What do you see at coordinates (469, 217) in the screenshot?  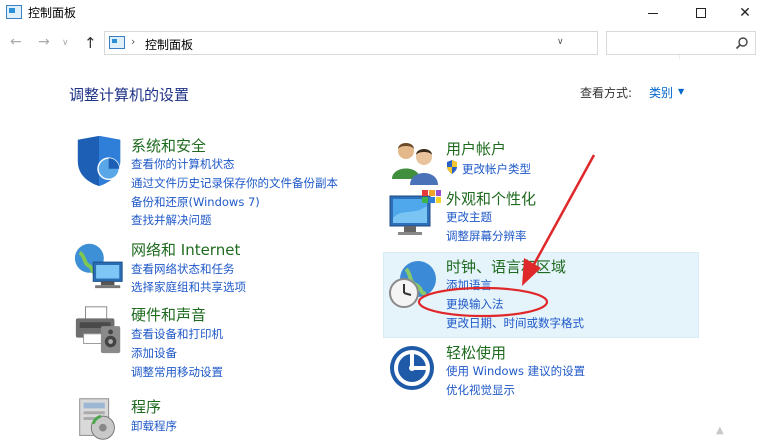 I see `link-change-theme: 更改主题` at bounding box center [469, 217].